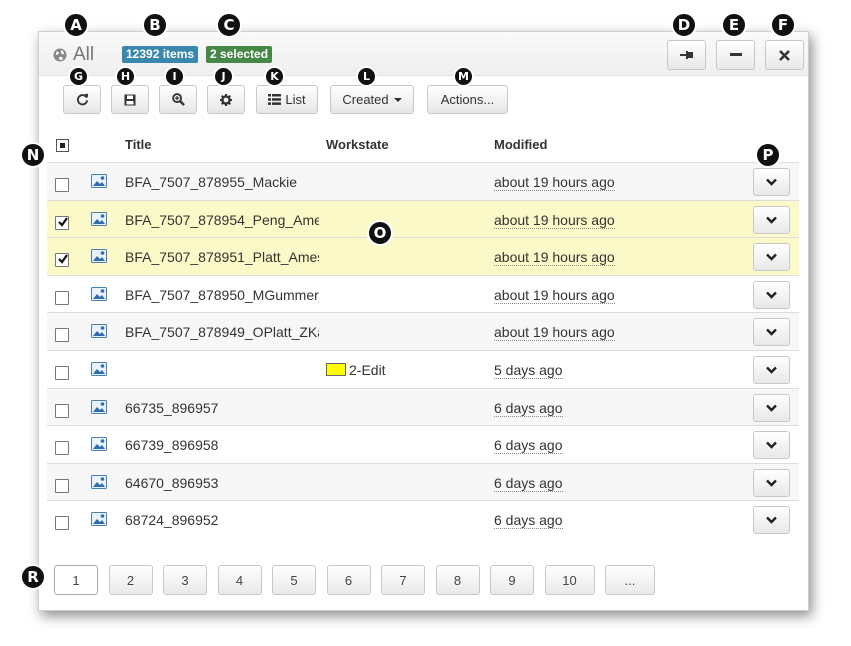 Image resolution: width=851 pixels, height=646 pixels. Describe the element at coordinates (397, 99) in the screenshot. I see `caret-down-icon` at that location.